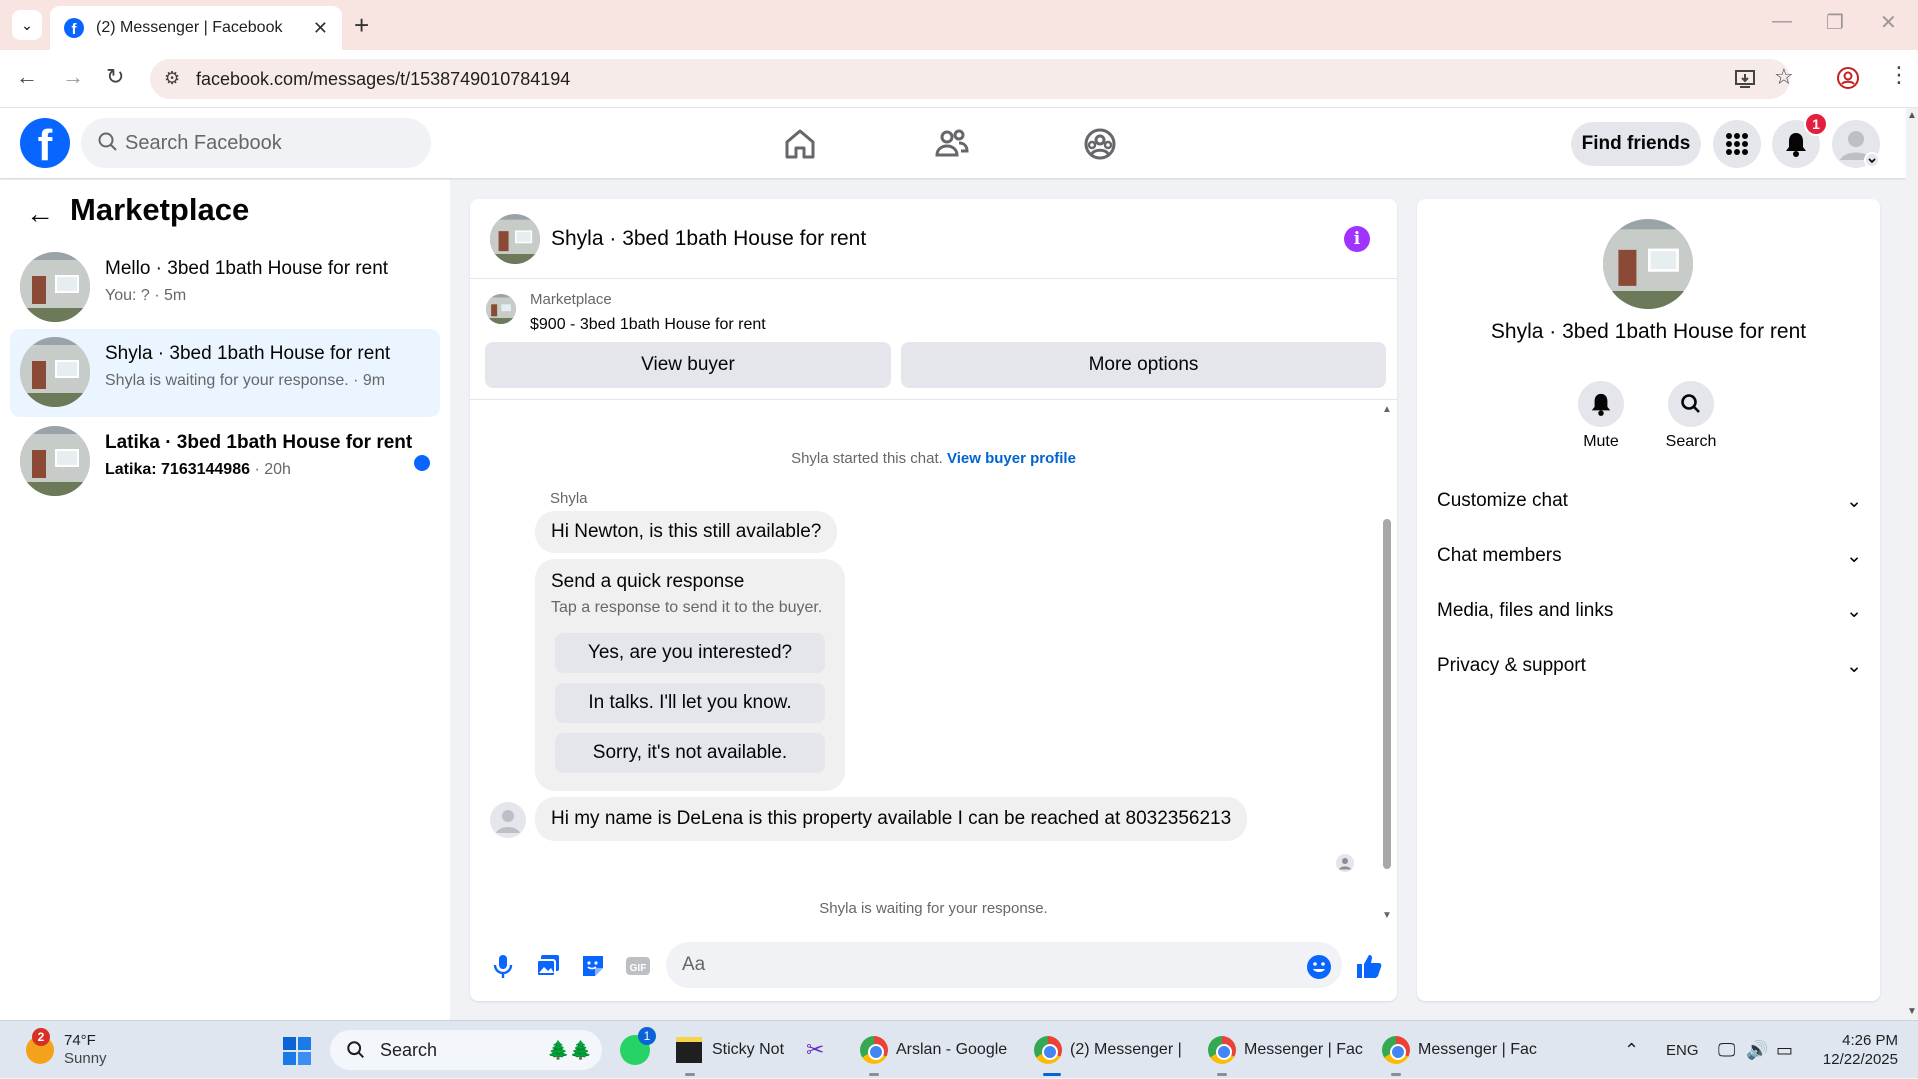 The height and width of the screenshot is (1079, 1918). Describe the element at coordinates (1601, 416) in the screenshot. I see `mute-button: Mute` at that location.